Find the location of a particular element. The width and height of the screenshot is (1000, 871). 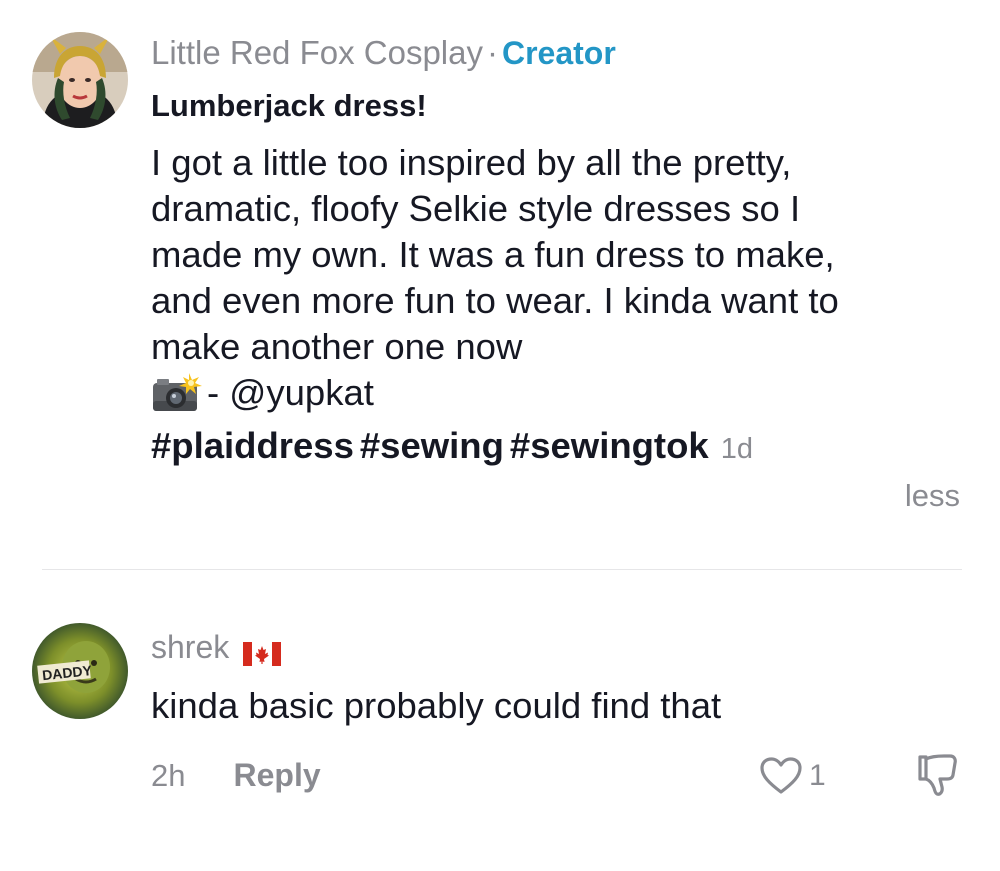

commenter-name-row: shrek is located at coordinates (216, 647).